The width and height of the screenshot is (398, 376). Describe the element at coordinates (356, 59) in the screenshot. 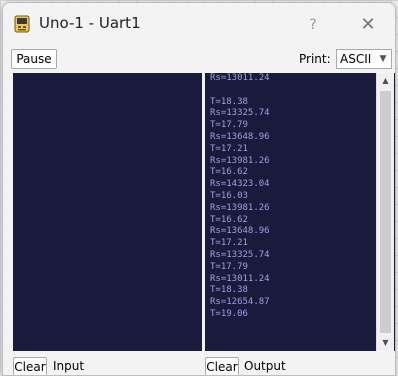

I see `print-format-value: ASCII` at that location.